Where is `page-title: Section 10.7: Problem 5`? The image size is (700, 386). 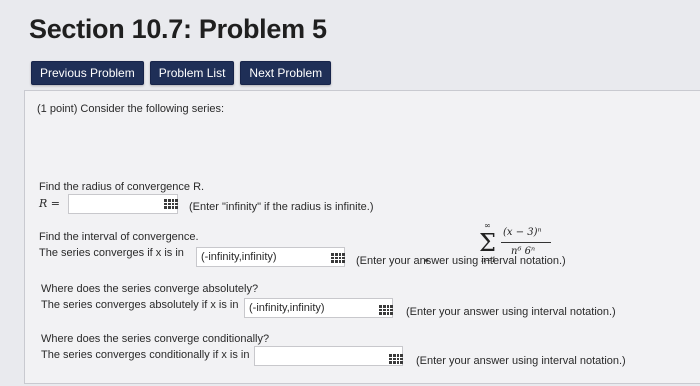 page-title: Section 10.7: Problem 5 is located at coordinates (178, 29).